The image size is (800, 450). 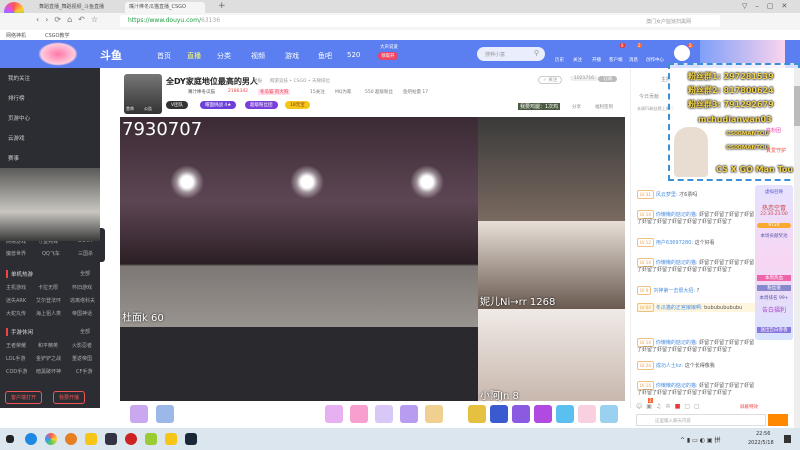 What do you see at coordinates (224, 56) in the screenshot?
I see `nav-category: 分类` at bounding box center [224, 56].